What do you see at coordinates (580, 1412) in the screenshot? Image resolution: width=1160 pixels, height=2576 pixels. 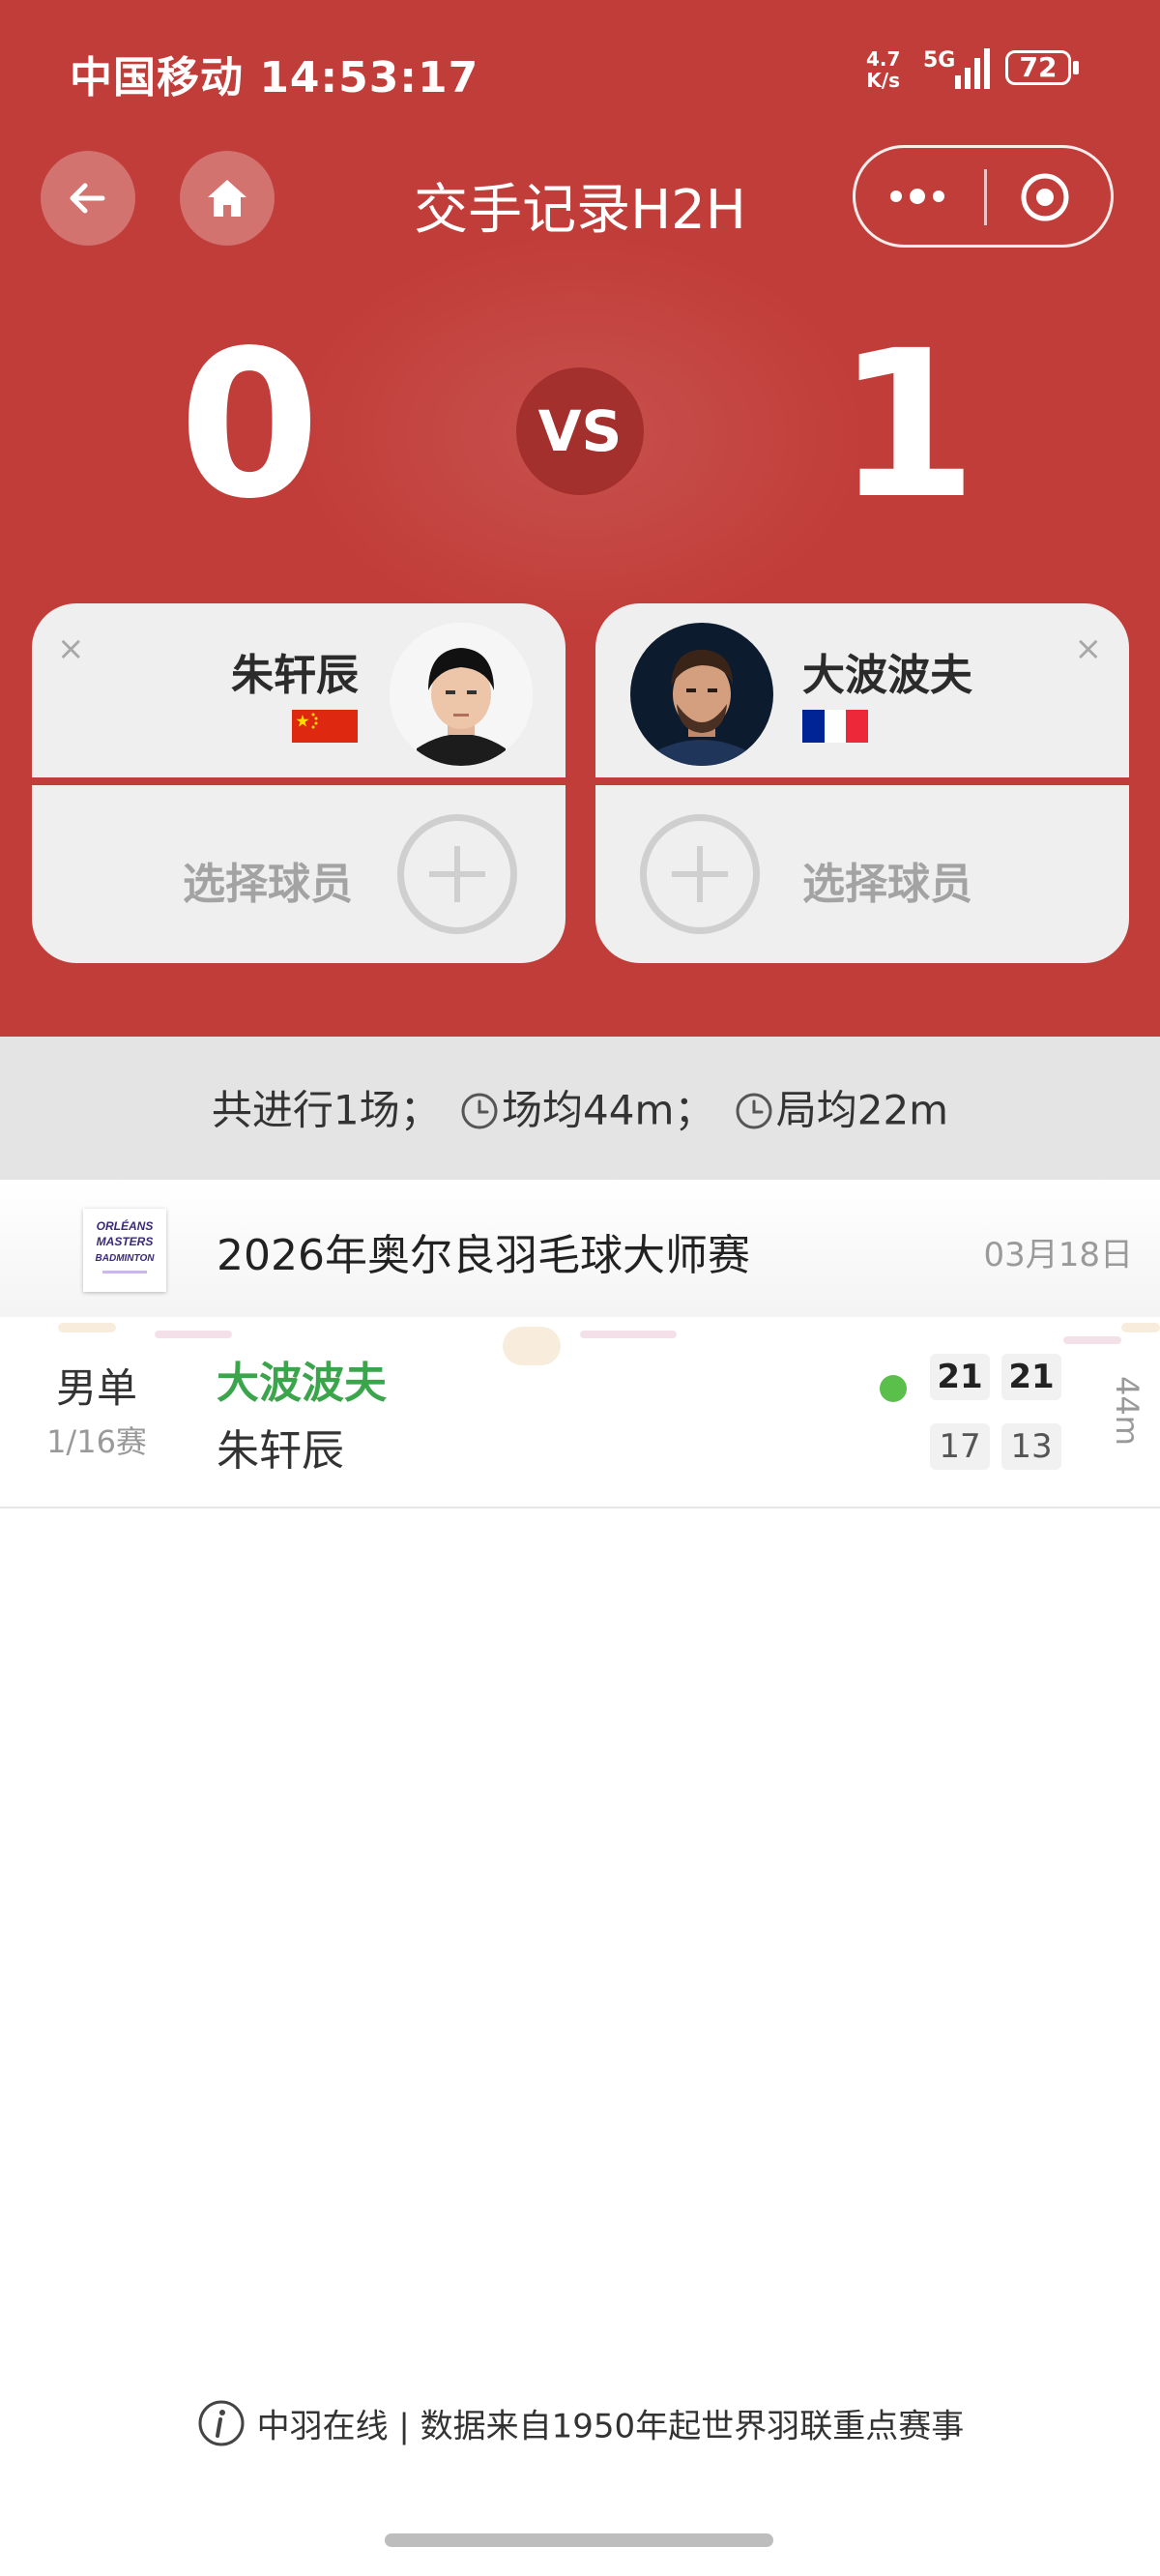 I see `match-row: 男单 1/16赛 大波波夫 朱轩辰 21 21 17 13 44m` at bounding box center [580, 1412].